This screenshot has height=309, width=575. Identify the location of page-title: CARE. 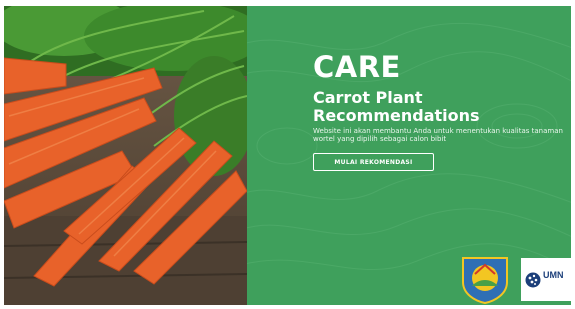
(357, 67).